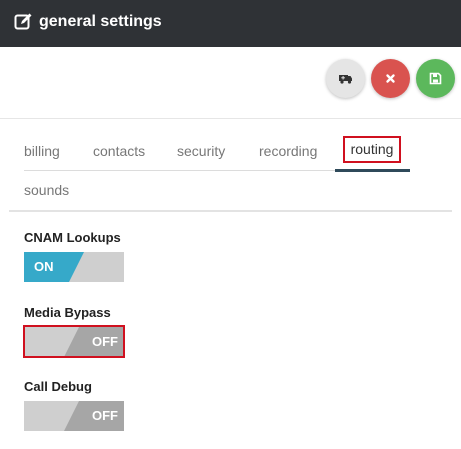 The width and height of the screenshot is (461, 449). Describe the element at coordinates (72, 237) in the screenshot. I see `cnam-lookups-label: CNAM Lookups` at that location.